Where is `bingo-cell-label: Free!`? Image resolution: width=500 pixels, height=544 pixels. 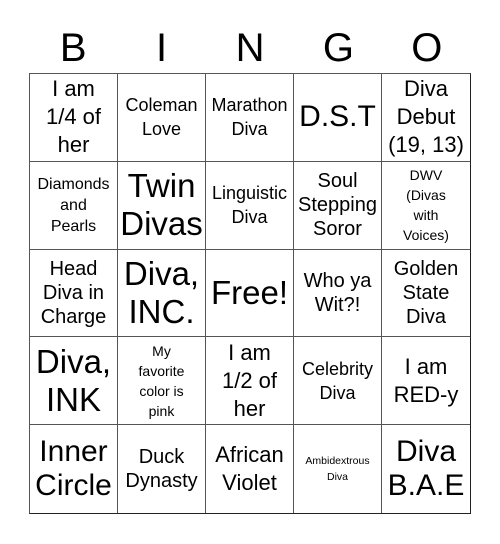
bingo-cell-label: Free! is located at coordinates (249, 292).